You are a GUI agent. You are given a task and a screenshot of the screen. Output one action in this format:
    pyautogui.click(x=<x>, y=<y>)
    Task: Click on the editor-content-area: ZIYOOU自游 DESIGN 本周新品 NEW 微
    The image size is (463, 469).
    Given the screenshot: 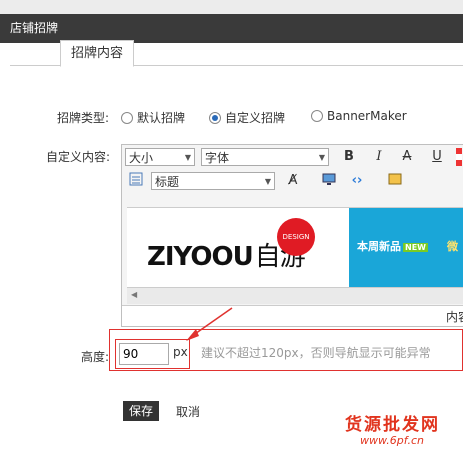 What is the action you would take?
    pyautogui.click(x=295, y=247)
    